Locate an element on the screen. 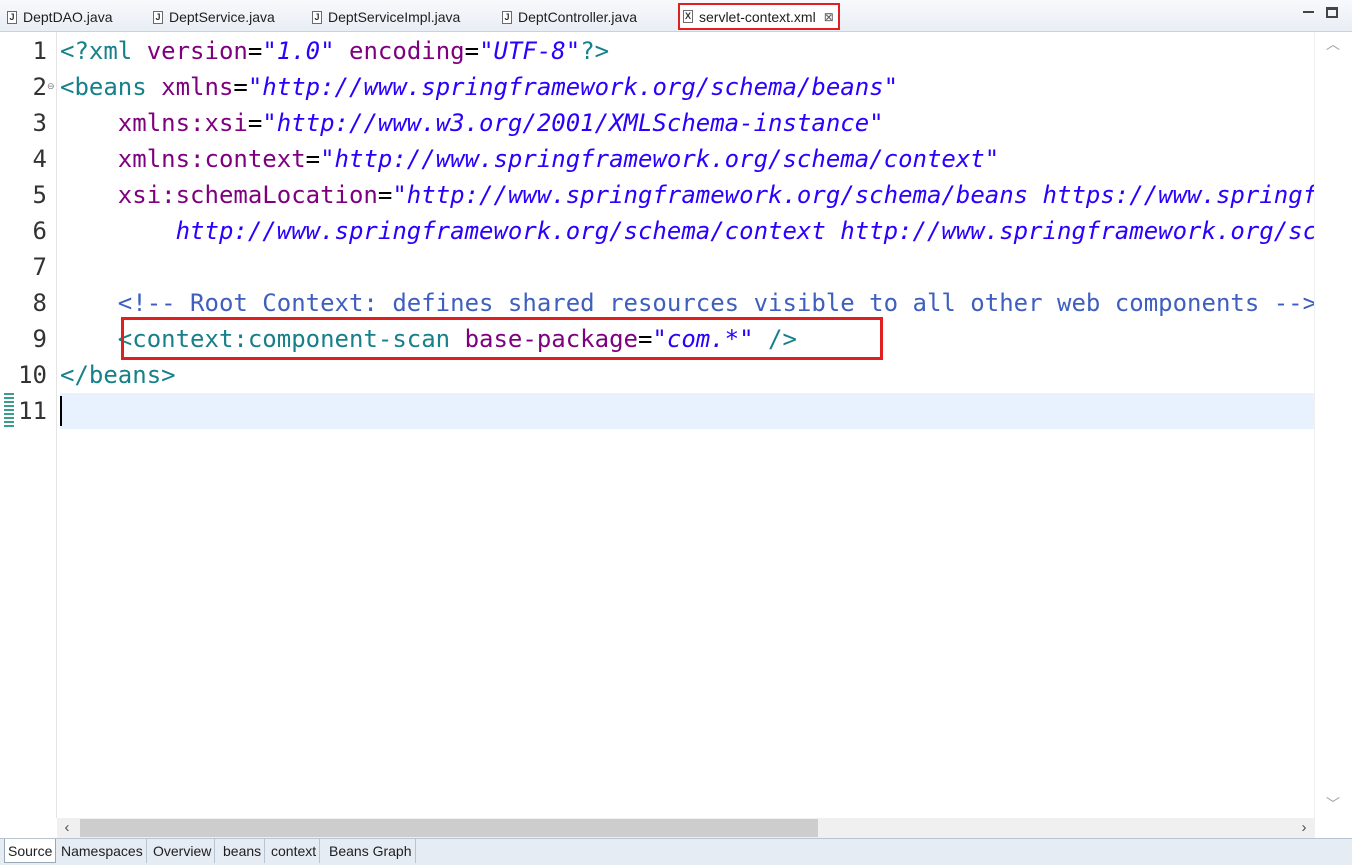  tab-namespaces: Namespaces is located at coordinates (102, 851).